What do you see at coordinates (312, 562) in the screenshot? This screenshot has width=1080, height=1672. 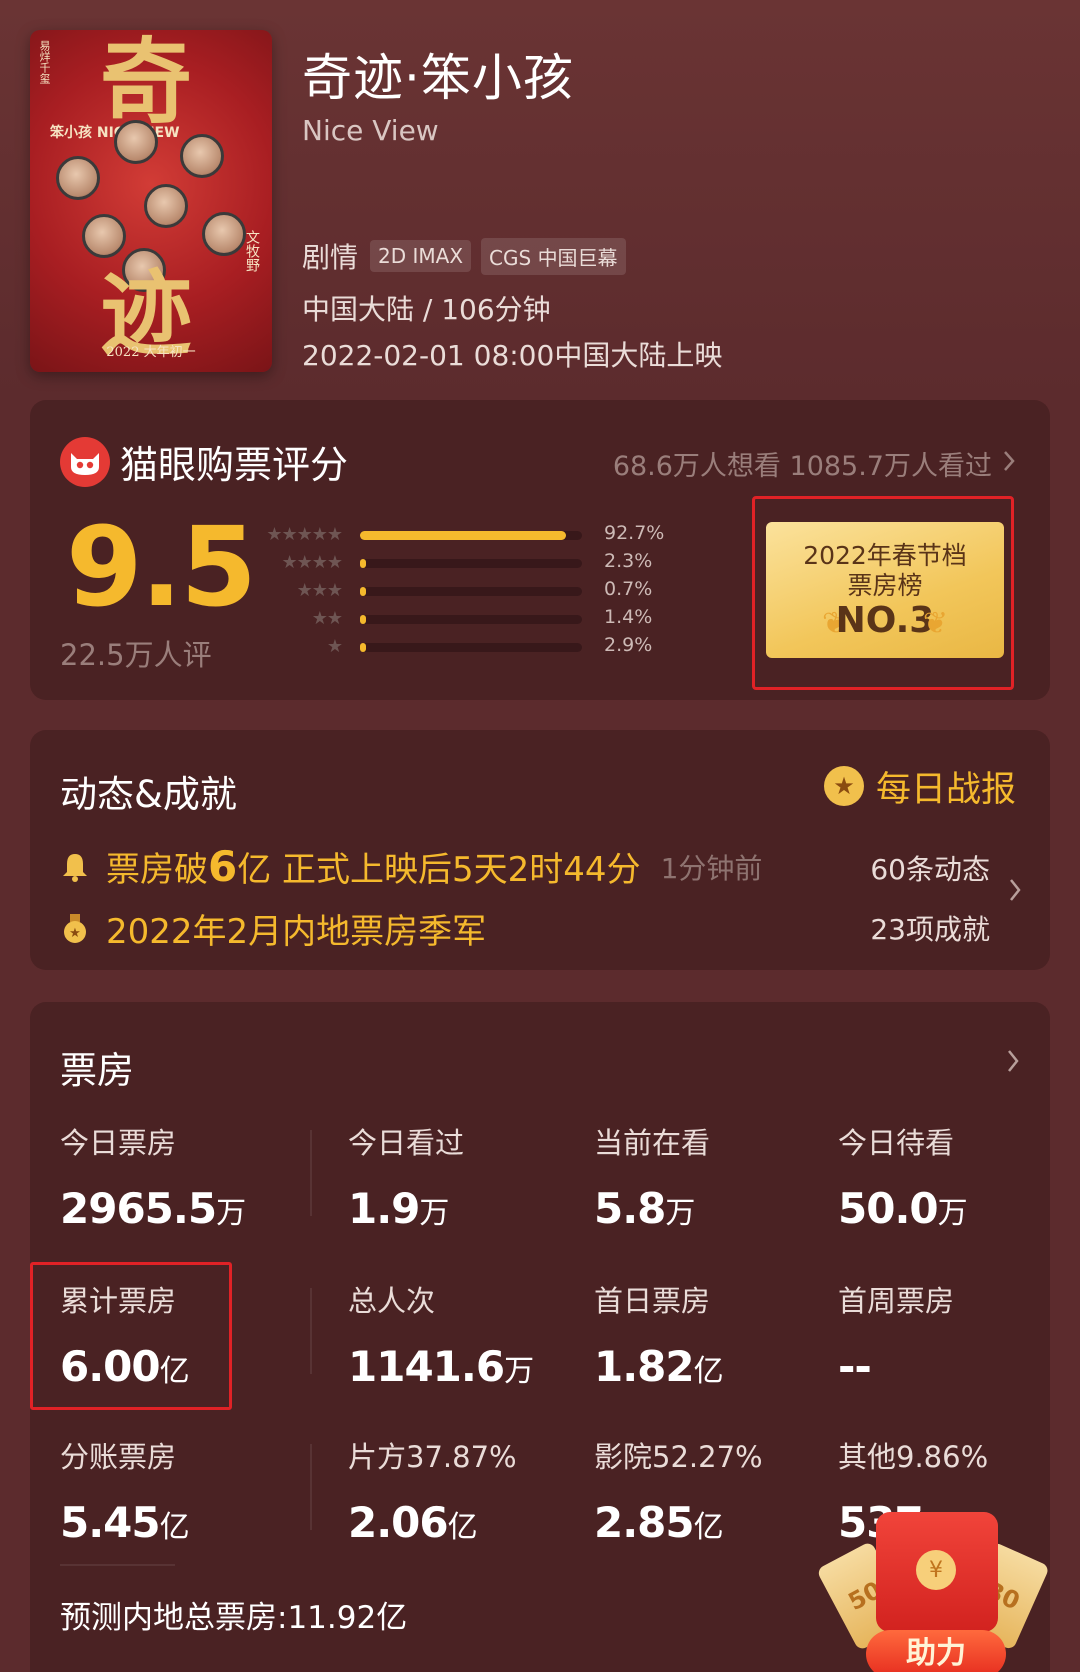 I see `star-icon: ★★★★` at bounding box center [312, 562].